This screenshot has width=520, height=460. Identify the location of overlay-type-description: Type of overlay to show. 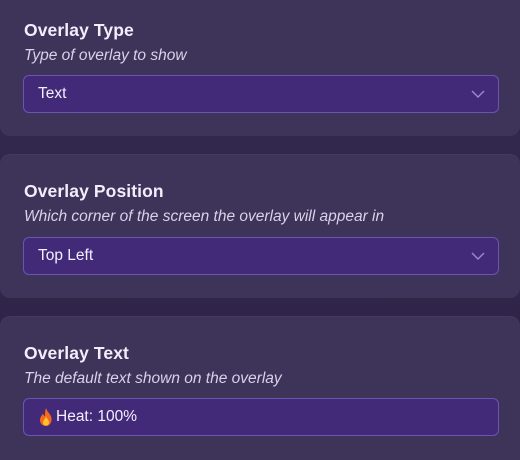
(105, 55).